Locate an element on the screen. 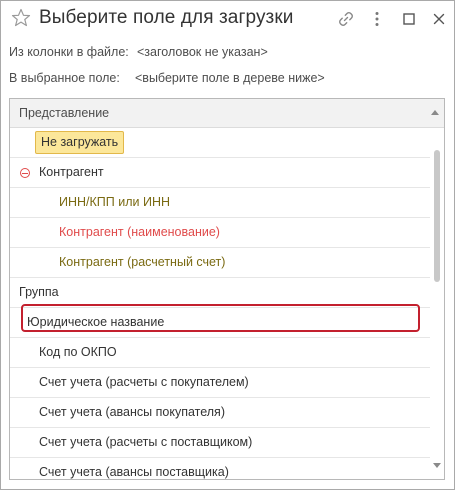 This screenshot has width=455, height=490. maximize-icon is located at coordinates (409, 19).